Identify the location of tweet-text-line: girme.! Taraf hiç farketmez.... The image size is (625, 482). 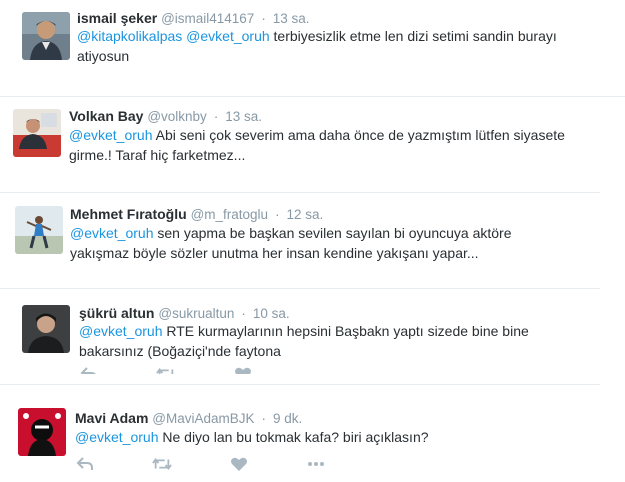
(317, 155).